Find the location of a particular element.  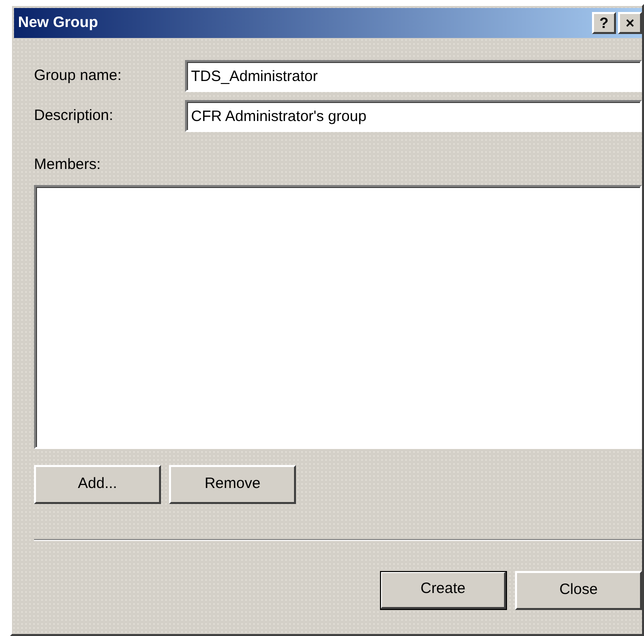

window-title: New Group is located at coordinates (59, 22).